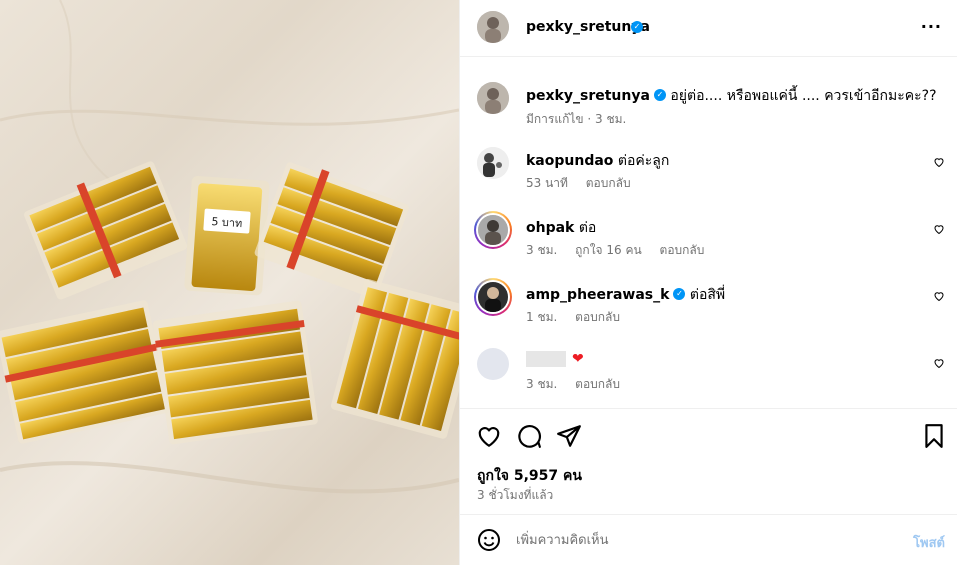 The width and height of the screenshot is (957, 565). Describe the element at coordinates (587, 228) in the screenshot. I see `comment-text: ต่อ` at that location.